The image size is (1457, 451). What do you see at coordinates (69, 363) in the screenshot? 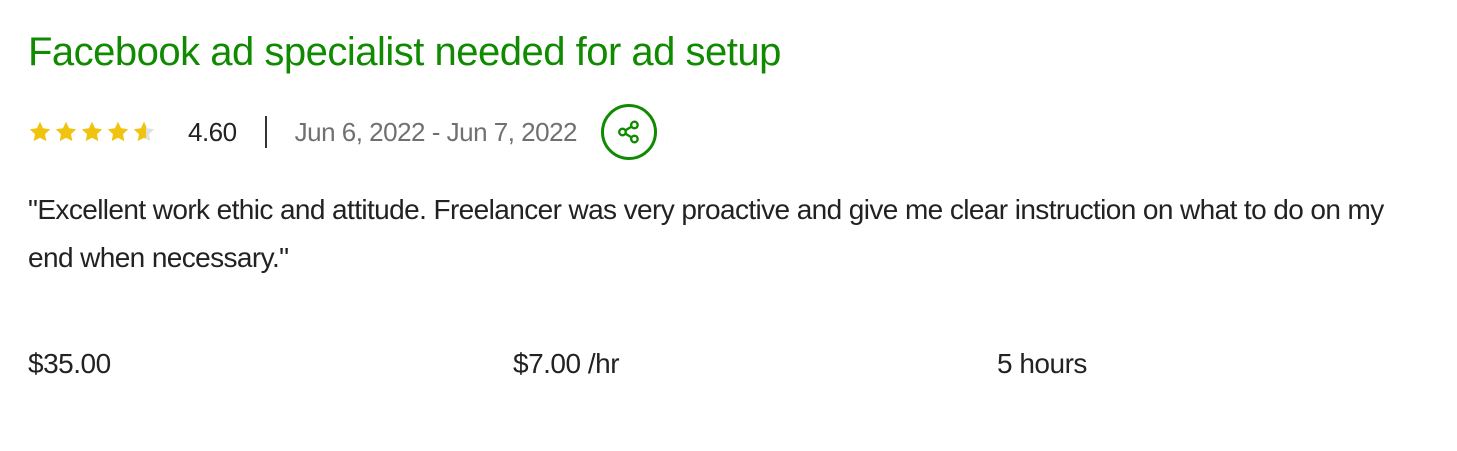
I see `total-earned: $35.00` at bounding box center [69, 363].